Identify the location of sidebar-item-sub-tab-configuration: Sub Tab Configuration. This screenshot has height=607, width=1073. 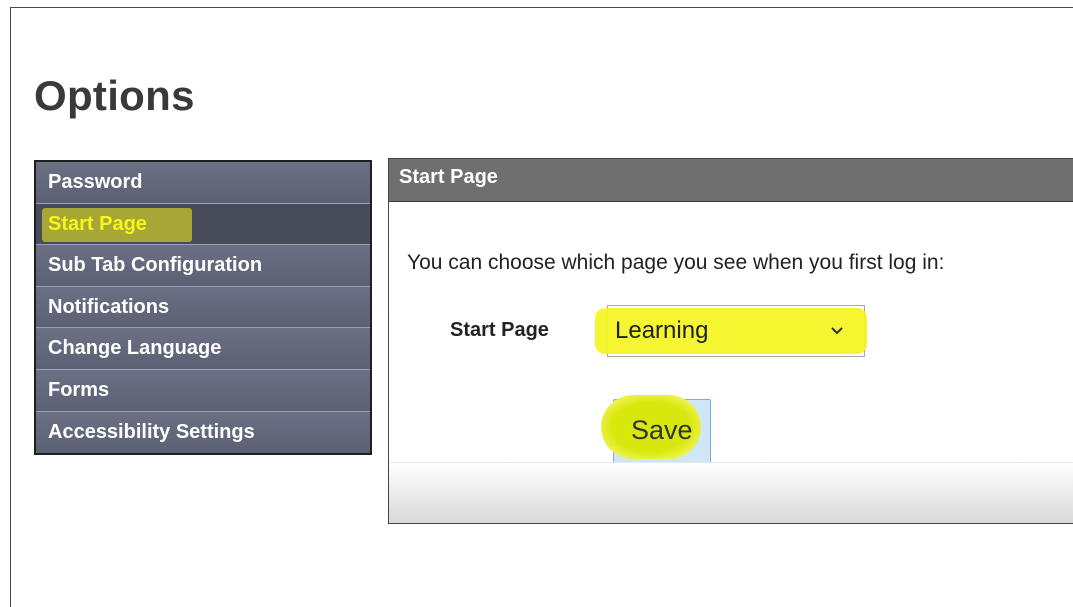
(203, 266).